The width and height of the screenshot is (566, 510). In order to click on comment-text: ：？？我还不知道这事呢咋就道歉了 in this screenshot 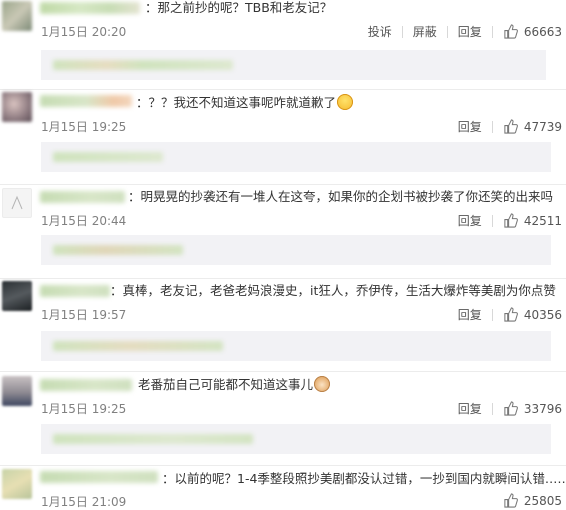, I will do `click(245, 102)`.